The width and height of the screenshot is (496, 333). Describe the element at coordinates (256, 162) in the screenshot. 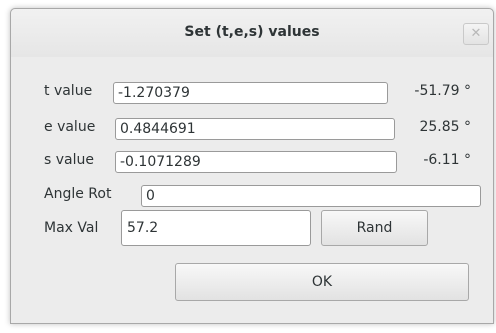

I see `s-value-input: -0.1071289` at that location.